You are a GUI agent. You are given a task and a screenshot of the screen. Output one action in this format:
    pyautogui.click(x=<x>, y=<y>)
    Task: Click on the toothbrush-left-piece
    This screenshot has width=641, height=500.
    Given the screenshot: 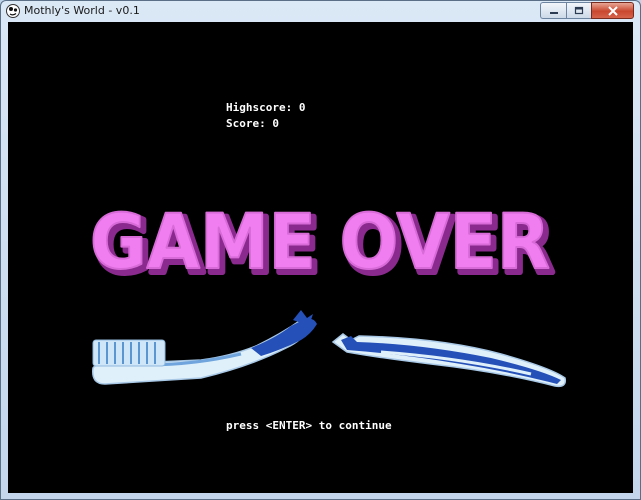 What is the action you would take?
    pyautogui.click(x=204, y=347)
    